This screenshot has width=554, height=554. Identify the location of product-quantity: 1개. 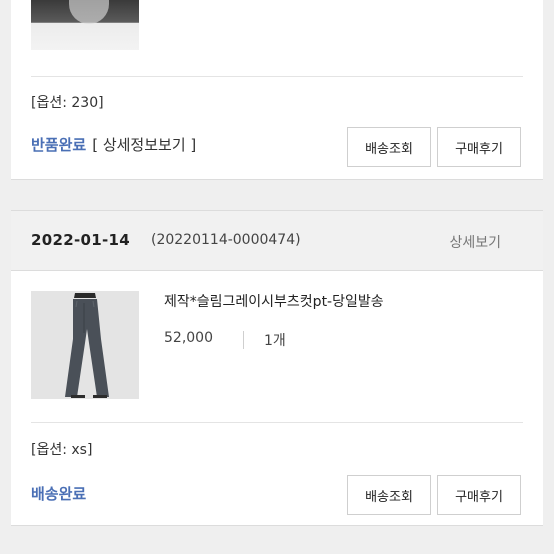
(275, 341).